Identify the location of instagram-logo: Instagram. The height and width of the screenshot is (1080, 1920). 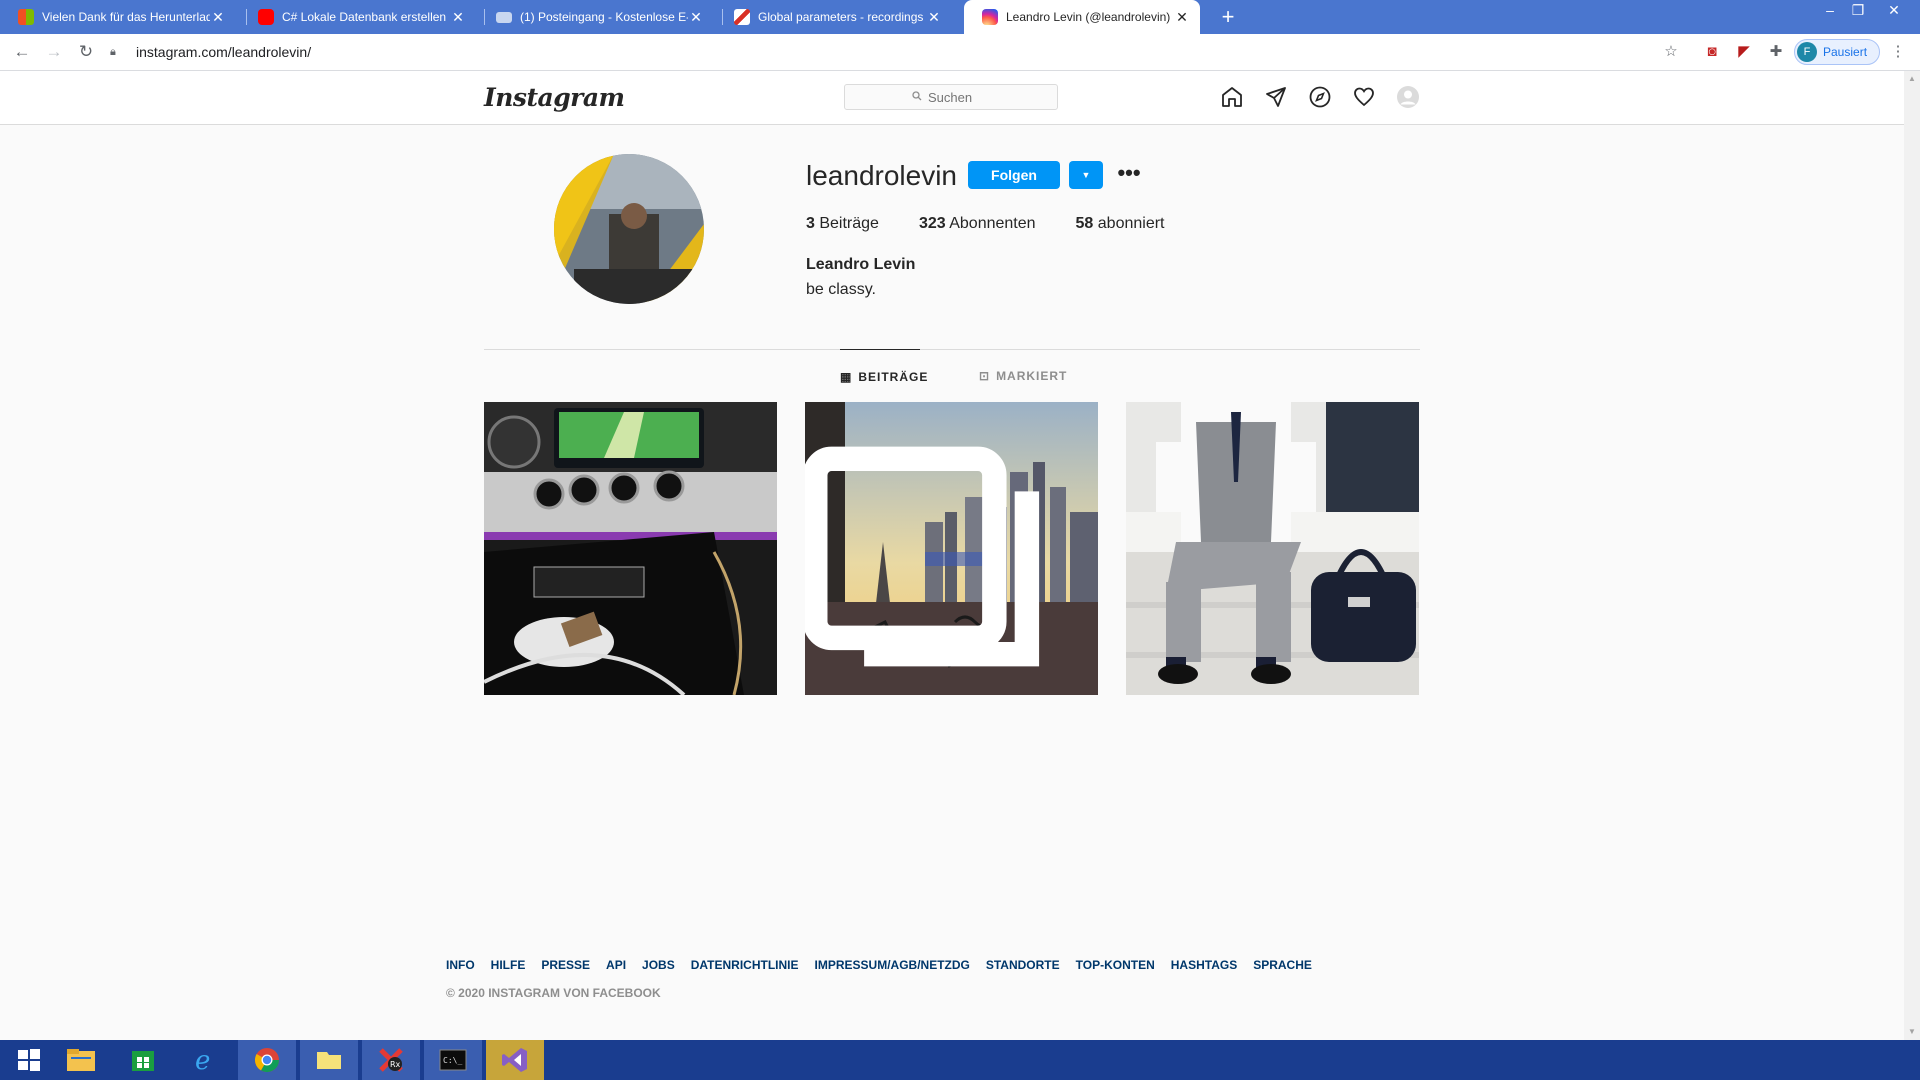
(554, 97).